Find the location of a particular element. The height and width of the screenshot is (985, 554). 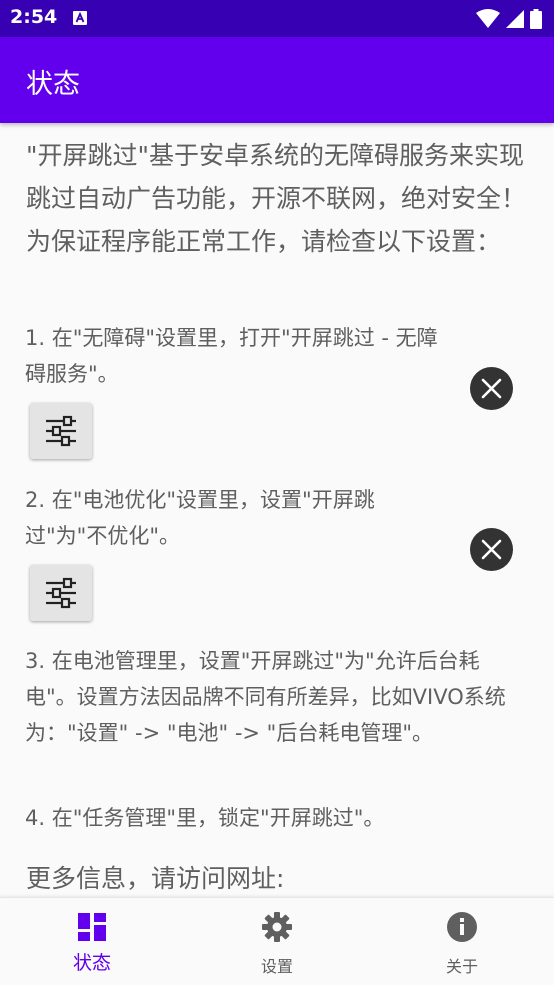

info-icon is located at coordinates (462, 927).